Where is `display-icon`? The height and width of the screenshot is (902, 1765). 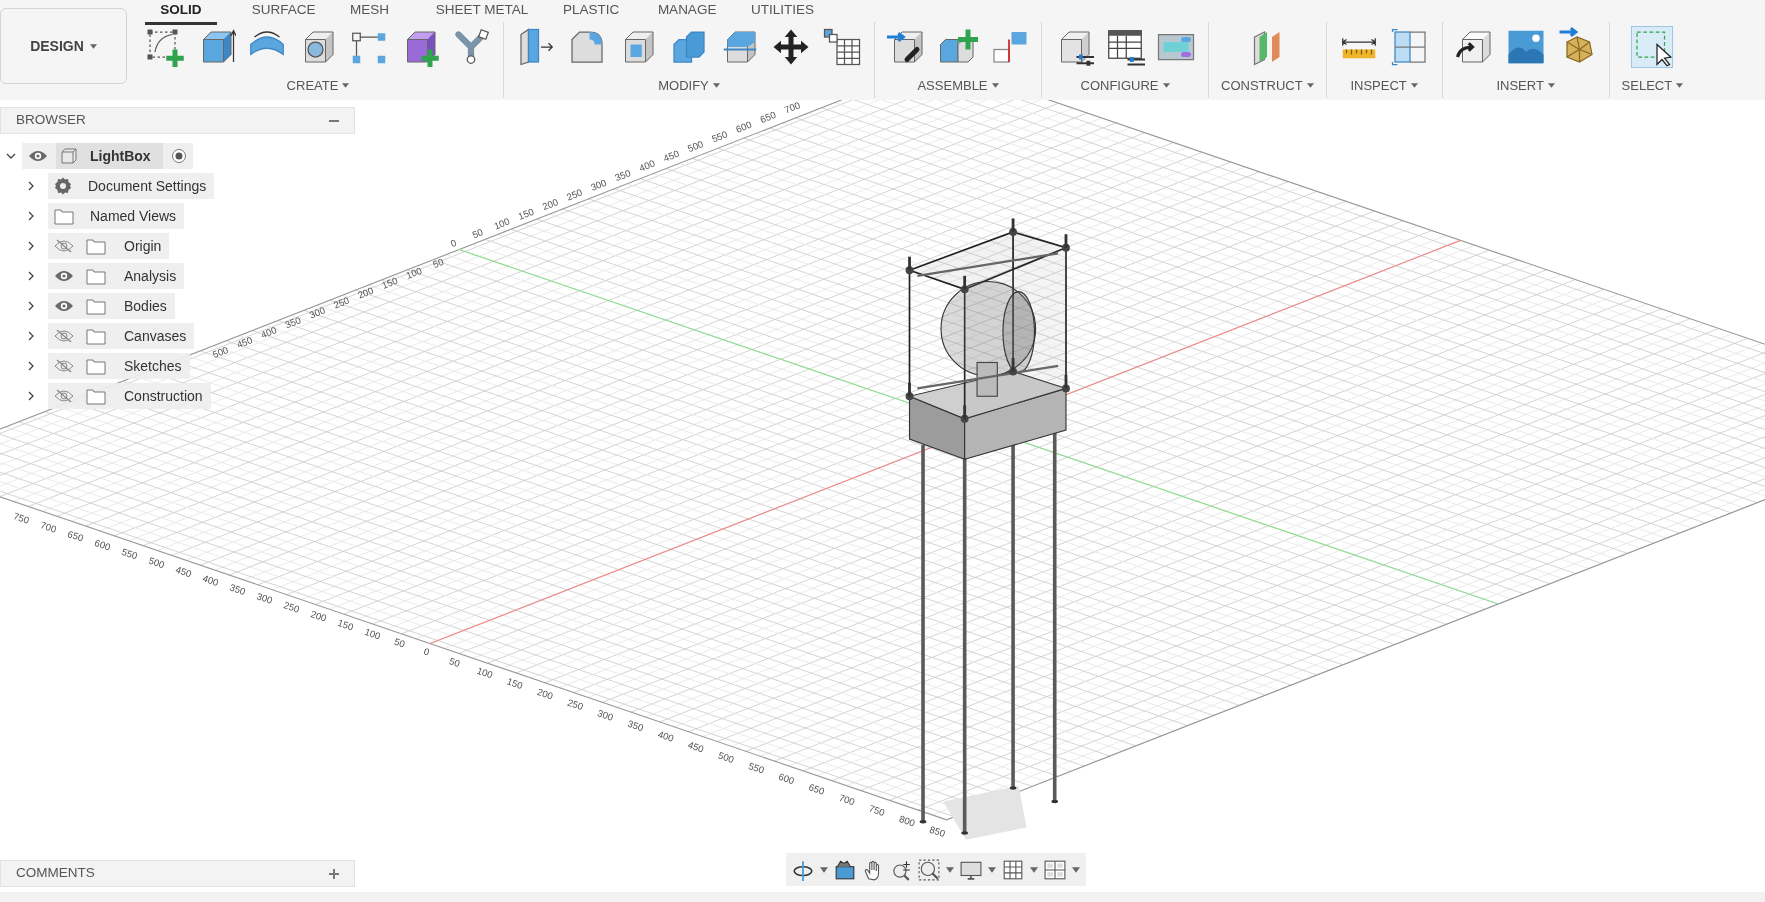
display-icon is located at coordinates (971, 870).